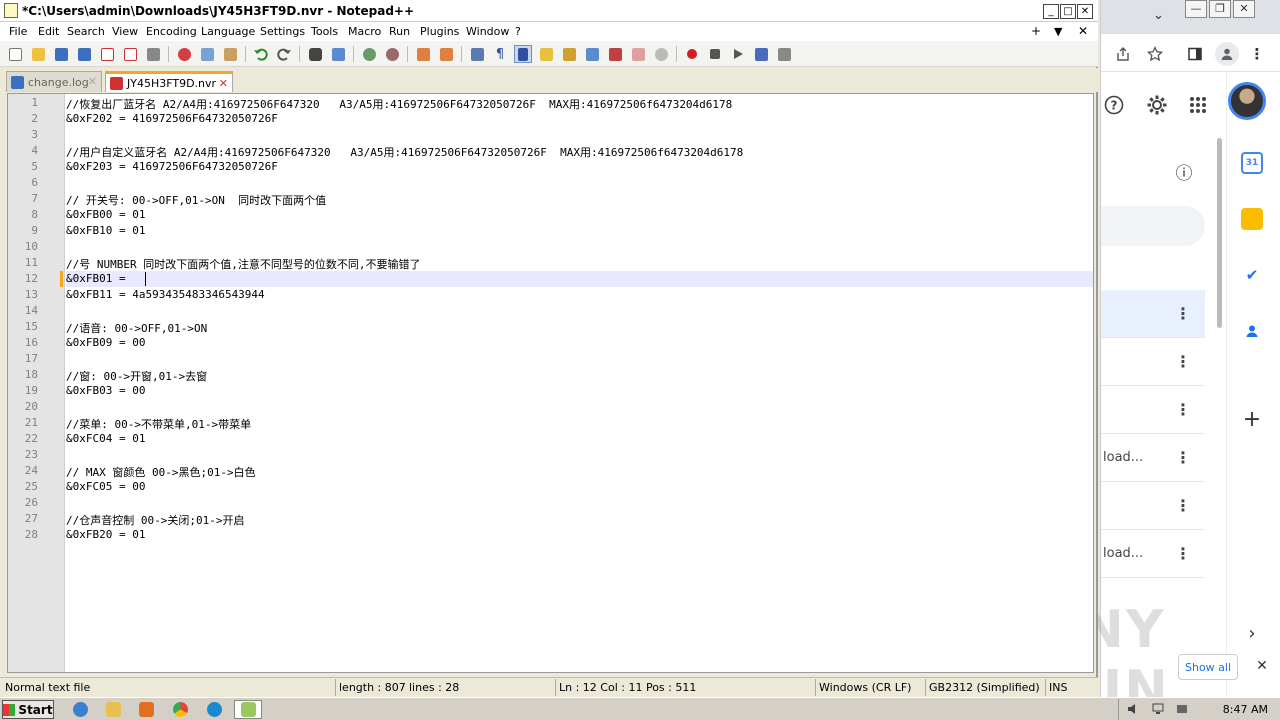  What do you see at coordinates (984, 687) in the screenshot?
I see `status-encoding: GB2312 (Simplified)` at bounding box center [984, 687].